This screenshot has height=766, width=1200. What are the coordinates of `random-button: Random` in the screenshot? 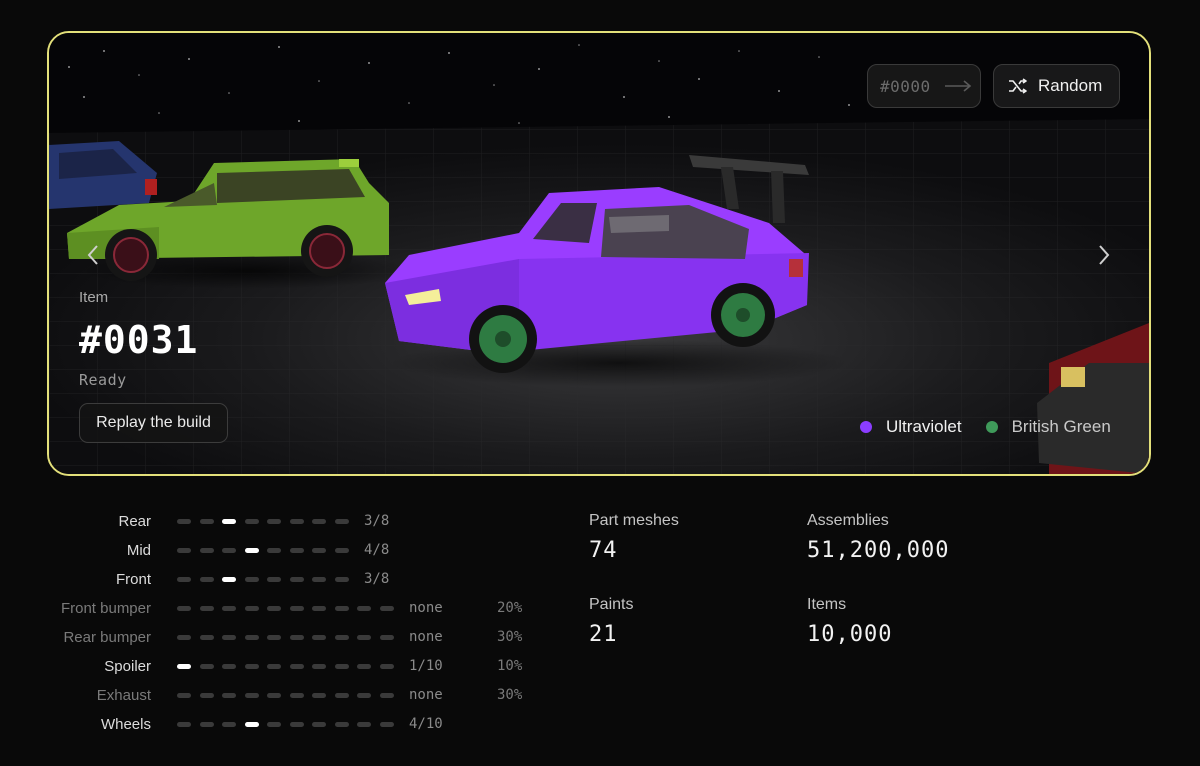 It's located at (1056, 86).